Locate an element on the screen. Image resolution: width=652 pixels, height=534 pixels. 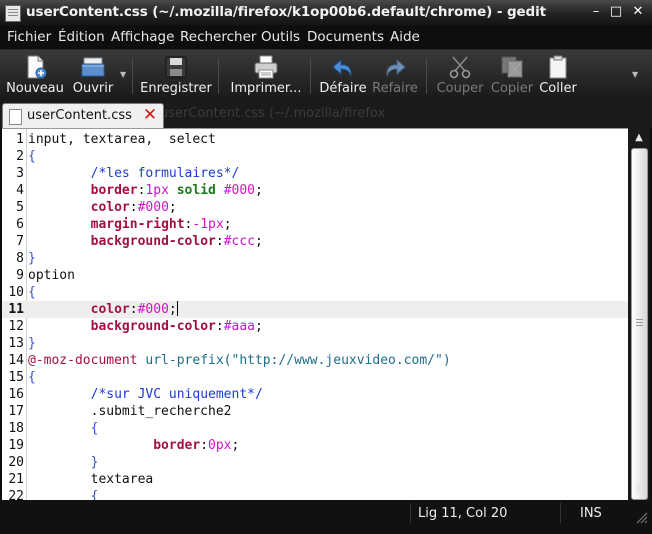
insert-mode: INS is located at coordinates (591, 513).